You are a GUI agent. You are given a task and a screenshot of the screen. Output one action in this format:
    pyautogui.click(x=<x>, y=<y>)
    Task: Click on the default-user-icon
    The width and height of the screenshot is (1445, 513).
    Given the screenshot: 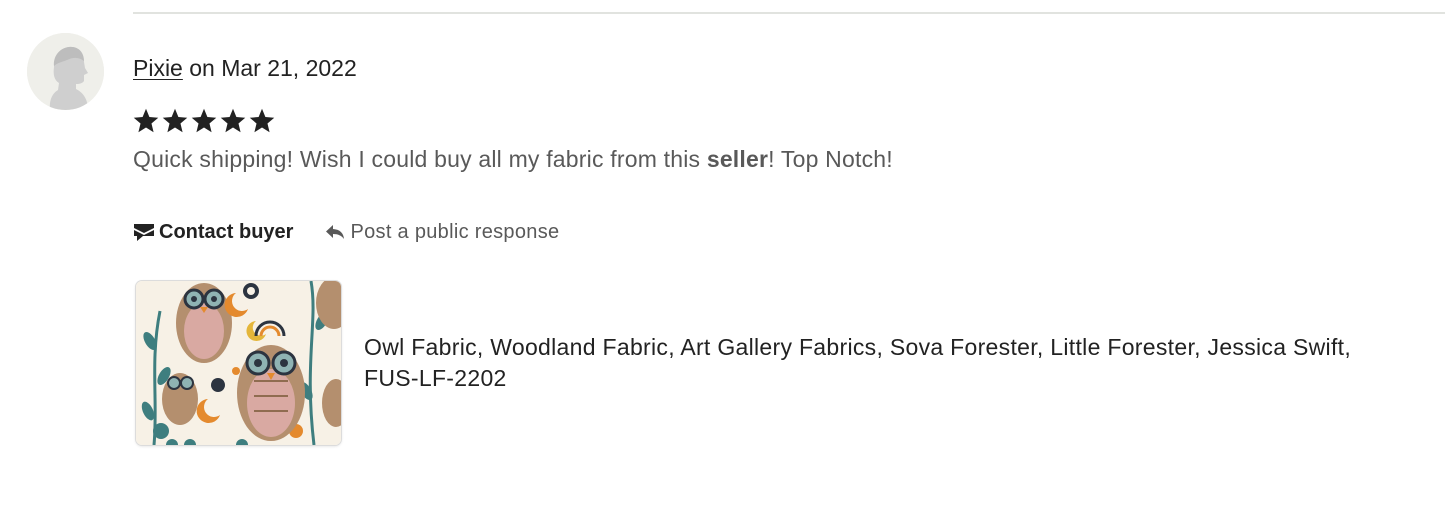 What is the action you would take?
    pyautogui.click(x=65, y=71)
    